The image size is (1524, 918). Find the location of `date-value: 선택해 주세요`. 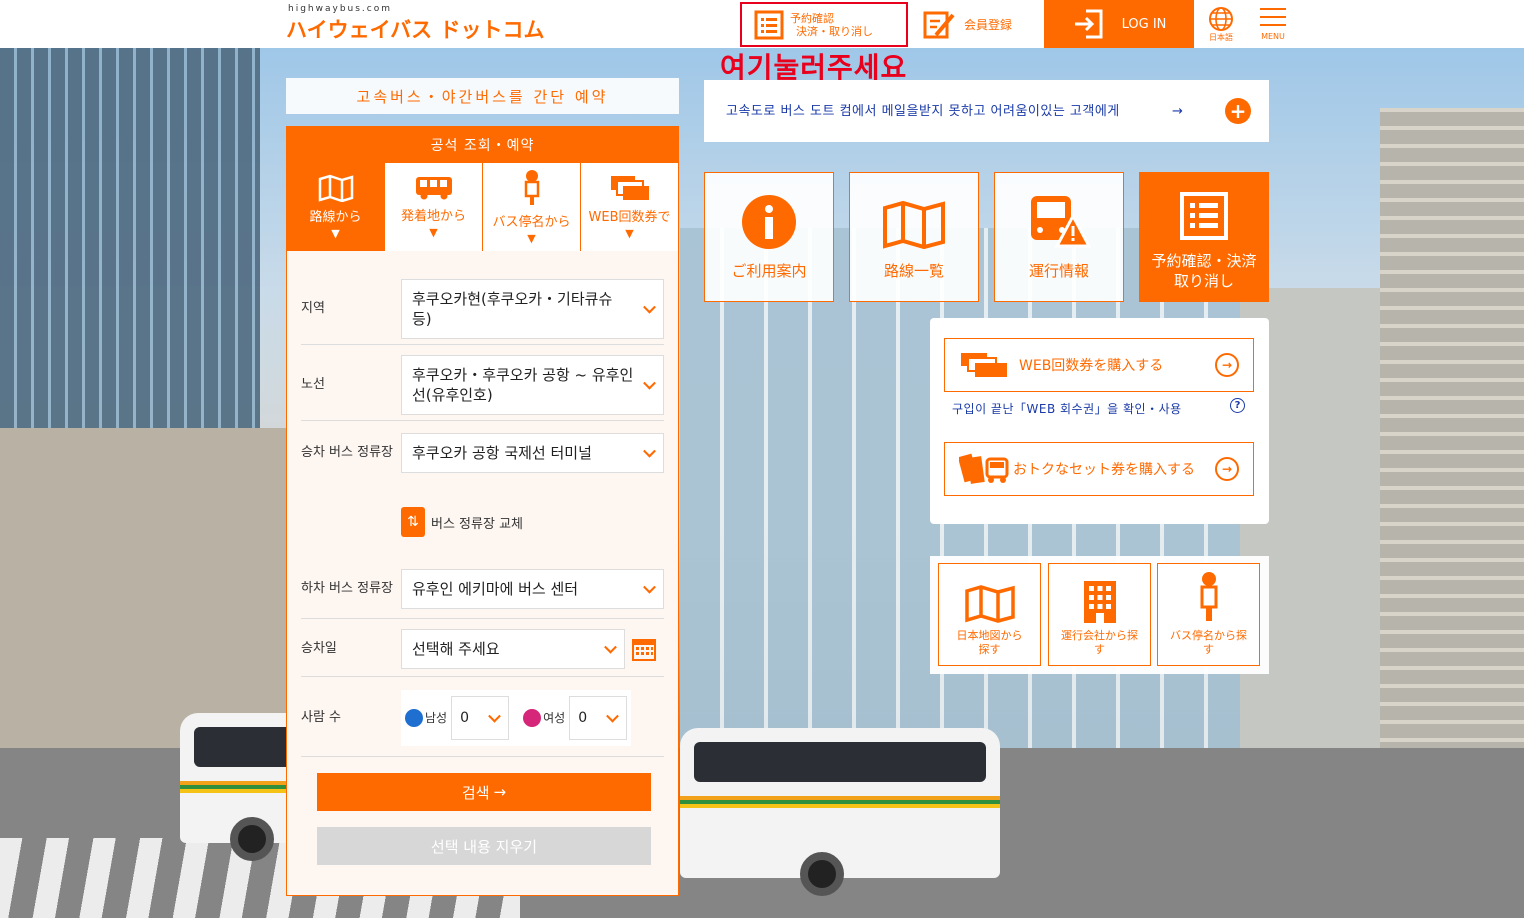

date-value: 선택해 주세요 is located at coordinates (456, 648).